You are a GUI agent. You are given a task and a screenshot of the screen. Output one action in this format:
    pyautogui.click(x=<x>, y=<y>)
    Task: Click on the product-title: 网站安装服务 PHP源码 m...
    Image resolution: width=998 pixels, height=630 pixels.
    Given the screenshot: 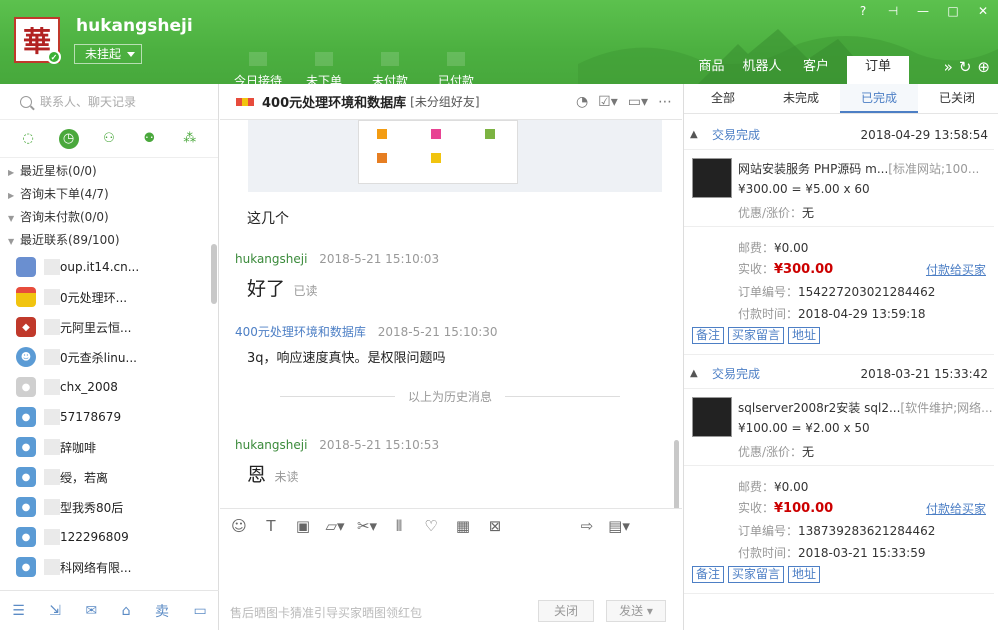 What is the action you would take?
    pyautogui.click(x=813, y=169)
    